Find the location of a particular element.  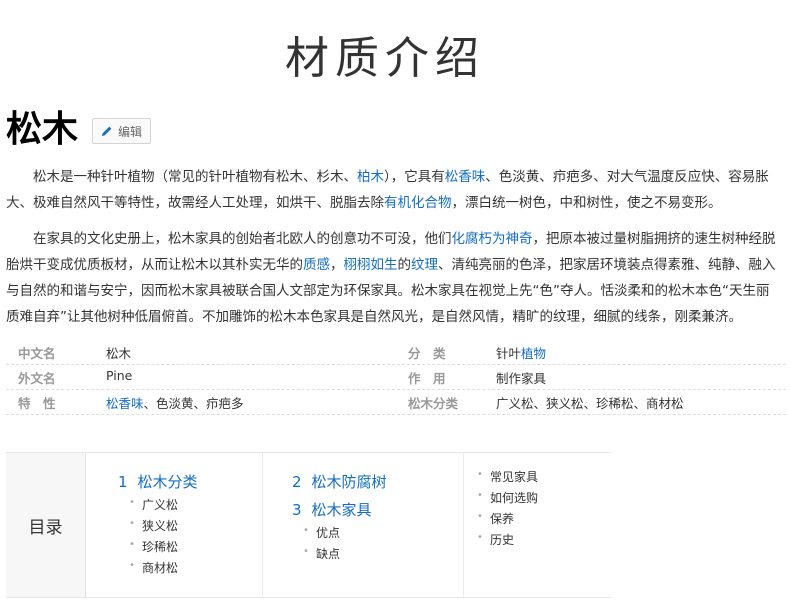

text-run: 松木 is located at coordinates (119, 353).